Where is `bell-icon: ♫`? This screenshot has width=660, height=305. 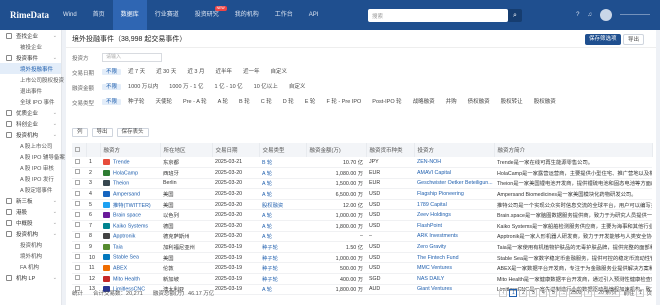 bell-icon: ♫ is located at coordinates (590, 15).